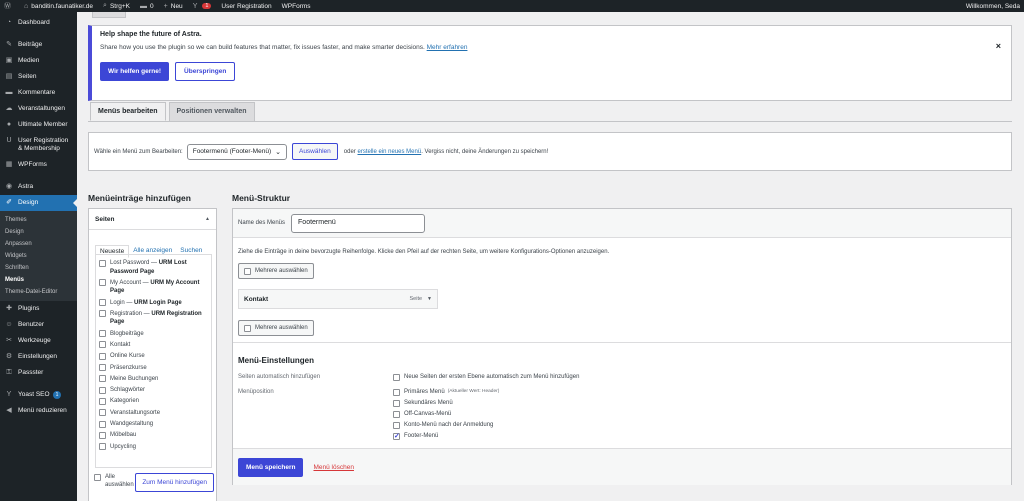 This screenshot has width=1024, height=501. Describe the element at coordinates (153, 345) in the screenshot. I see `list-item: Kontakt` at that location.